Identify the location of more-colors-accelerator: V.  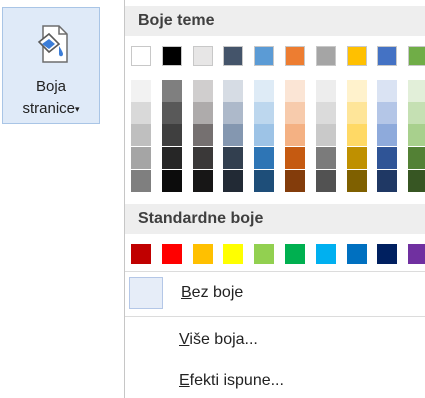
(184, 339).